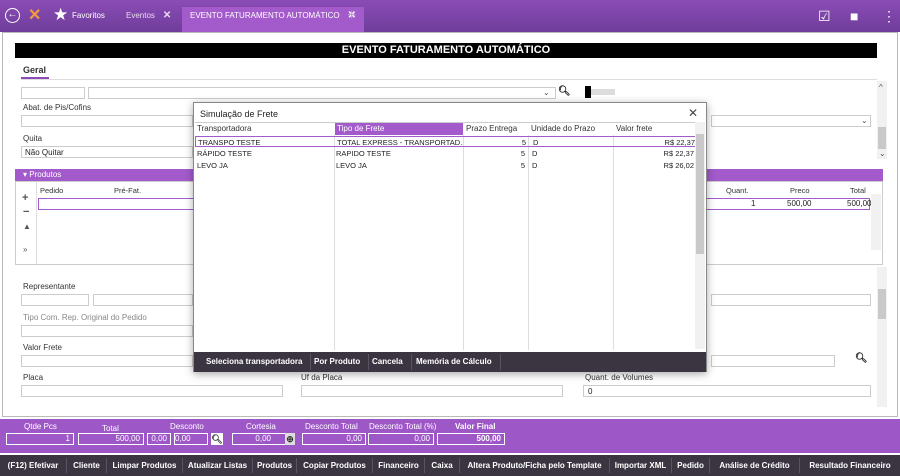  What do you see at coordinates (44, 152) in the screenshot?
I see `quita-value: Não Quitar` at bounding box center [44, 152].